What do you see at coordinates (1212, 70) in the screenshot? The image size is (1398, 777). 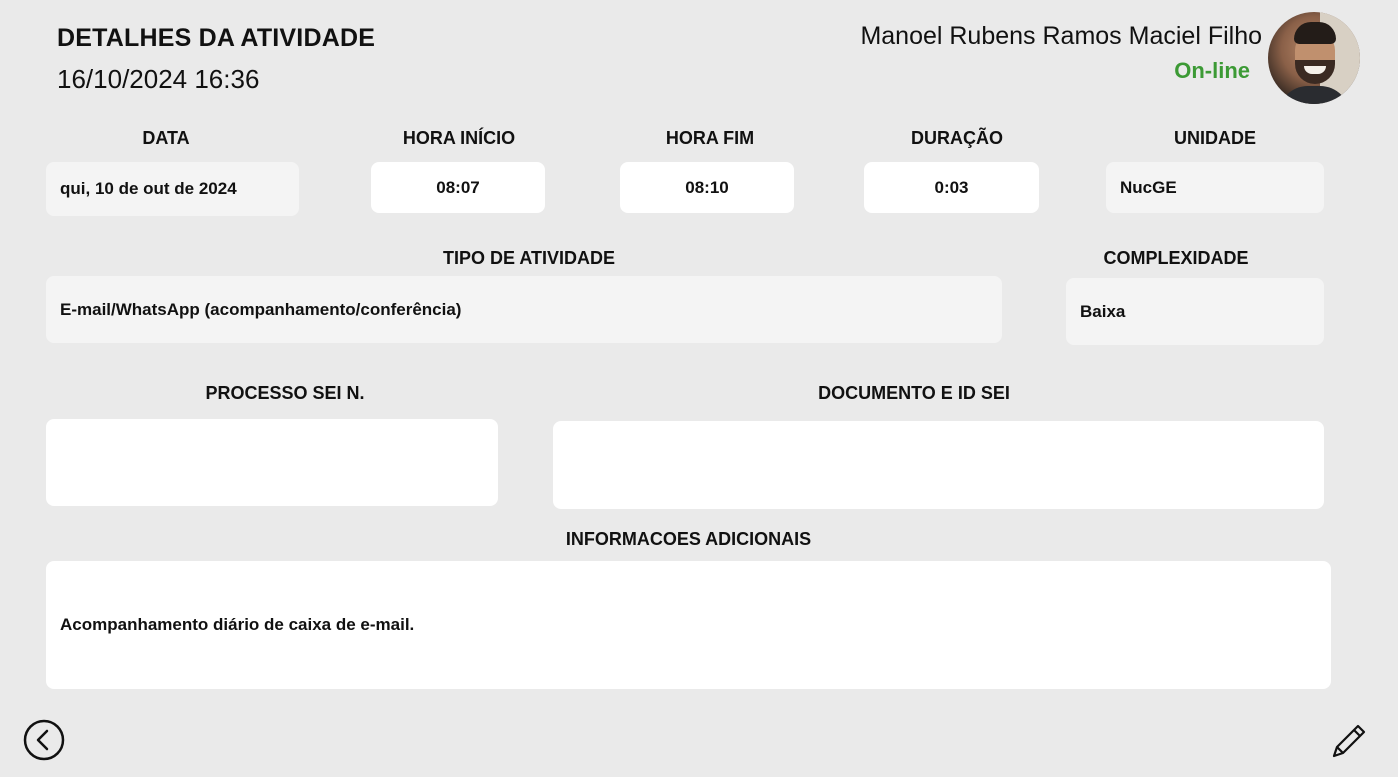 I see `user-status: On-line` at bounding box center [1212, 70].